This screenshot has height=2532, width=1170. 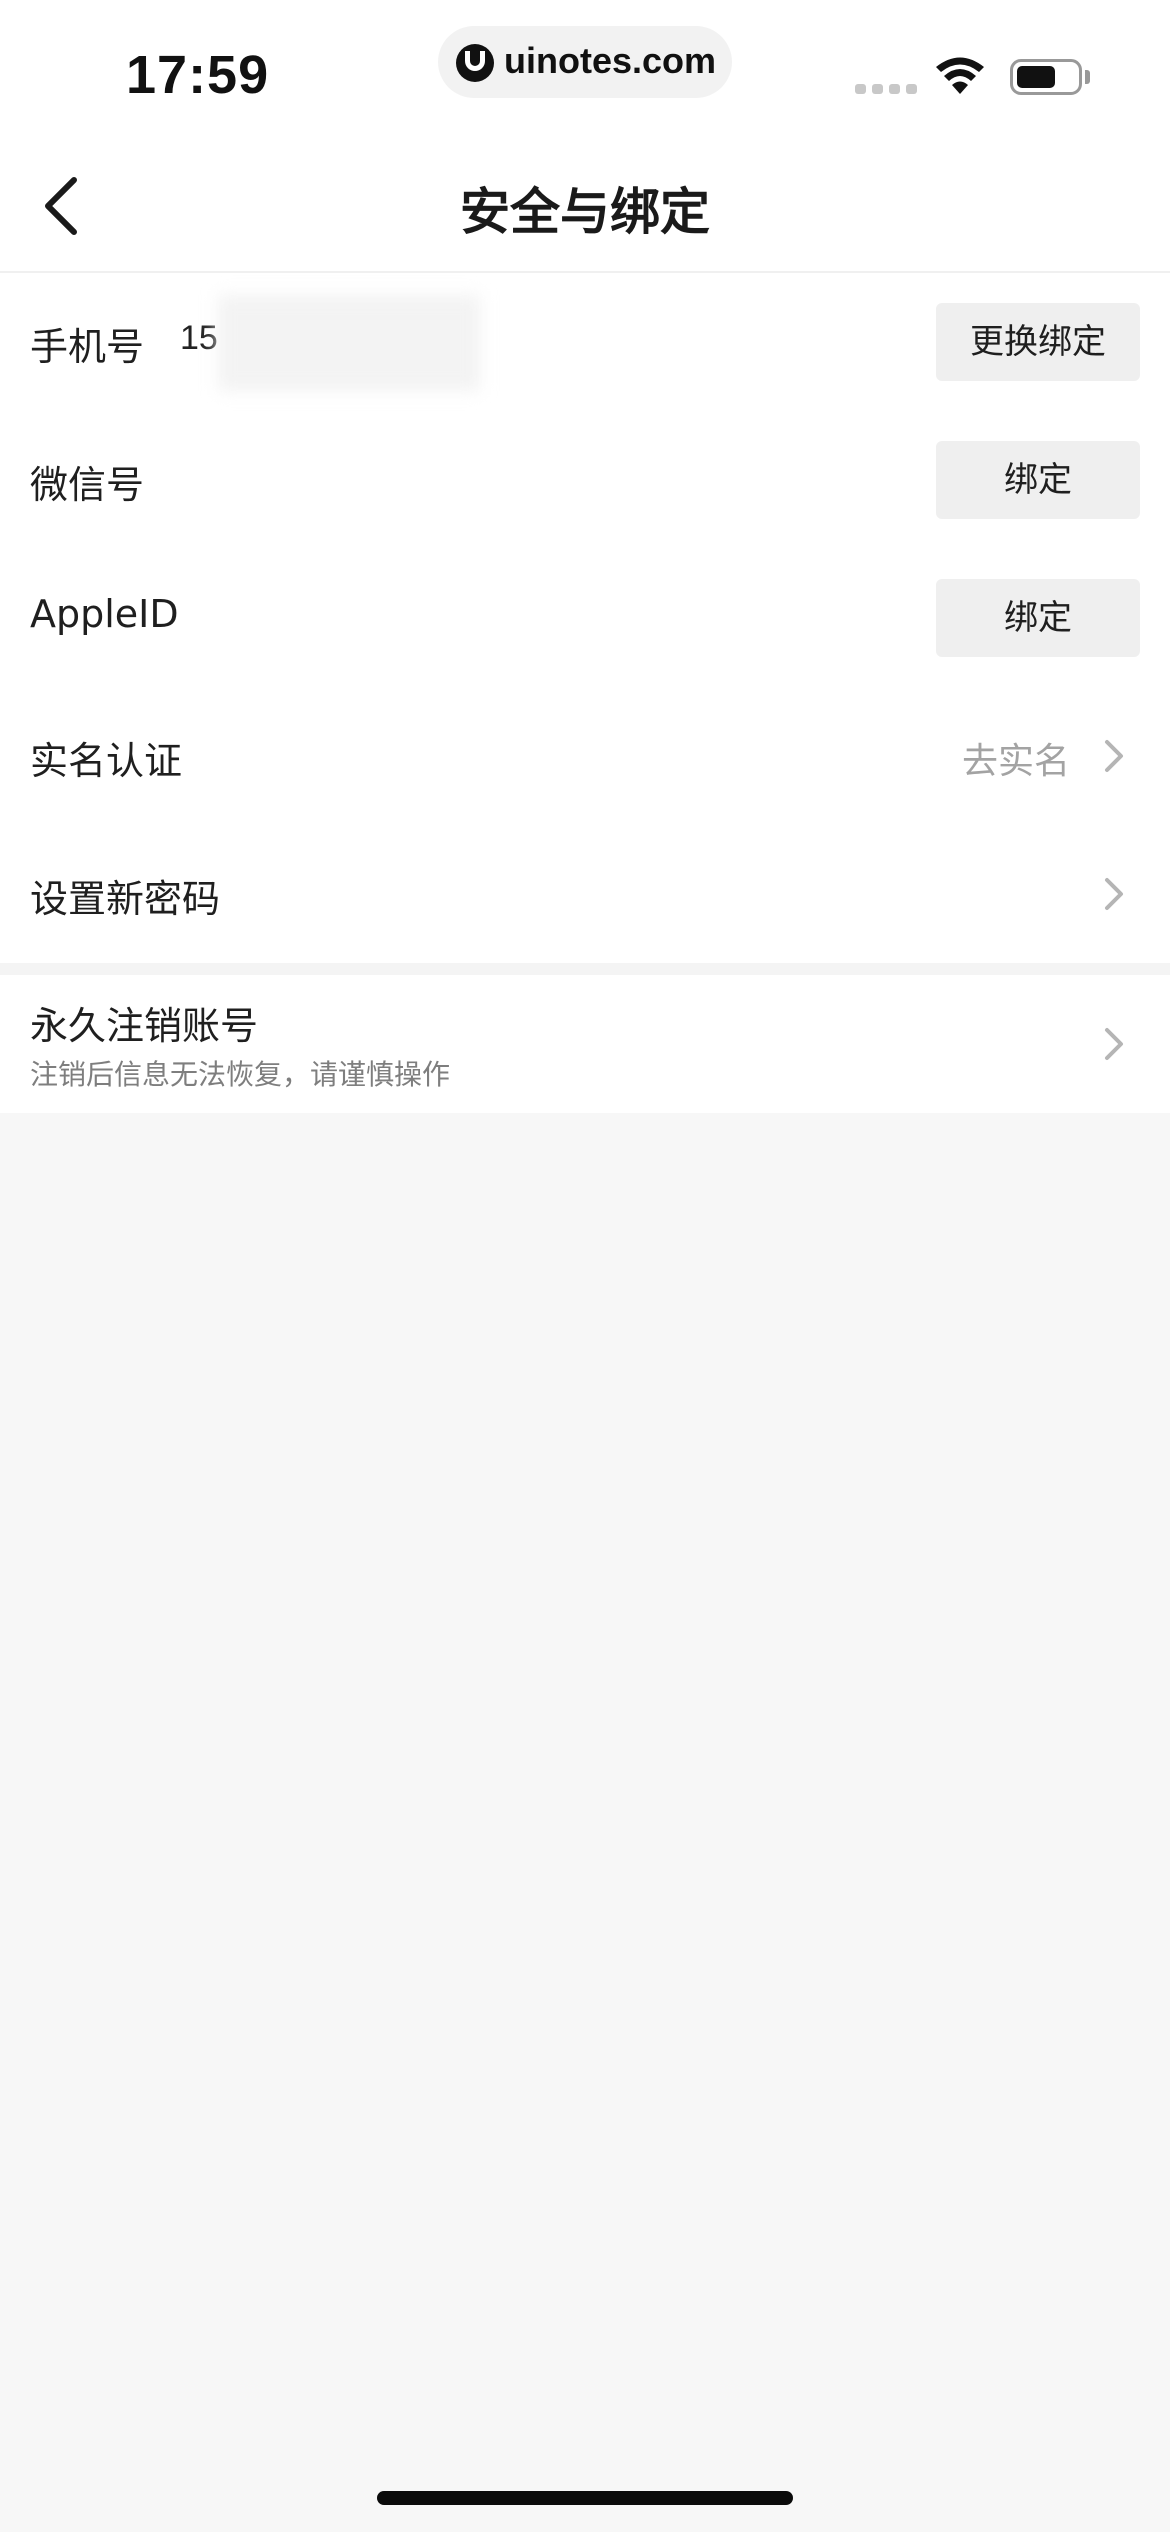 What do you see at coordinates (585, 756) in the screenshot?
I see `list-item-realname-verification: 实名认证 去实名` at bounding box center [585, 756].